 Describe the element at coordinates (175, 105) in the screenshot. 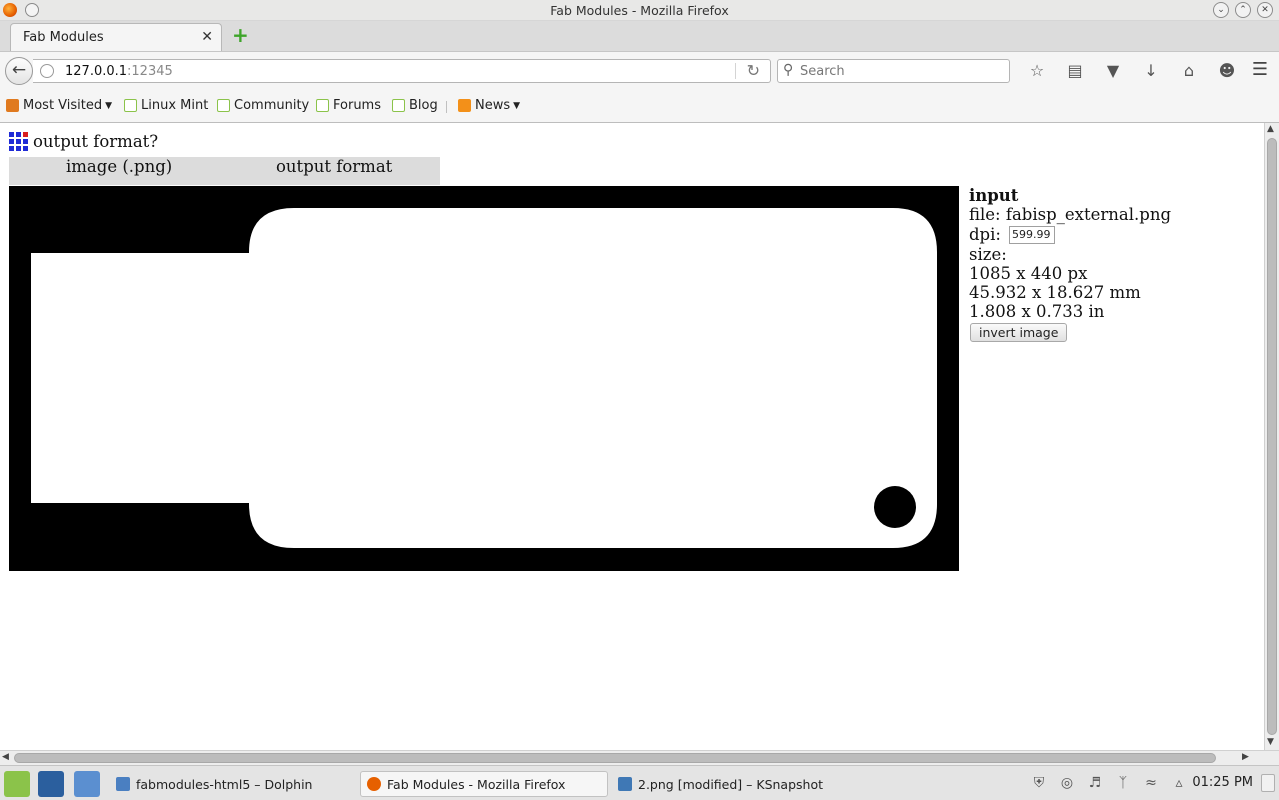

I see `bookmark-label: Linux Mint` at that location.